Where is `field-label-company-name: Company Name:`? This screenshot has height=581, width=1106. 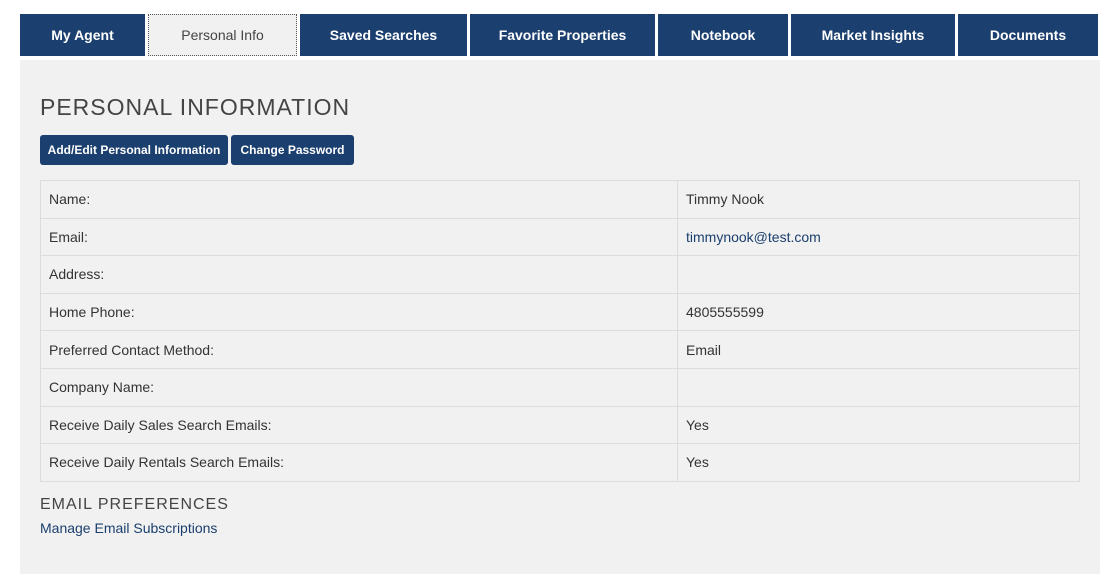
field-label-company-name: Company Name: is located at coordinates (359, 387).